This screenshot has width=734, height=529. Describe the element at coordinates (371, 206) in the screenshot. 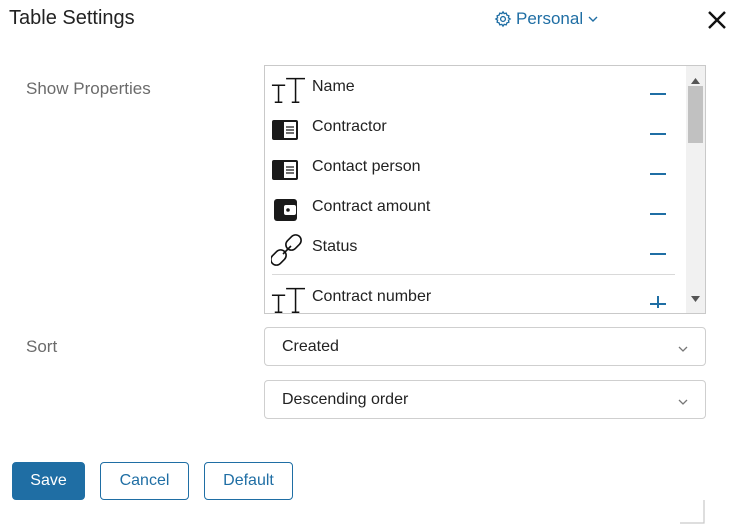

I see `property-label: Contract amount` at that location.